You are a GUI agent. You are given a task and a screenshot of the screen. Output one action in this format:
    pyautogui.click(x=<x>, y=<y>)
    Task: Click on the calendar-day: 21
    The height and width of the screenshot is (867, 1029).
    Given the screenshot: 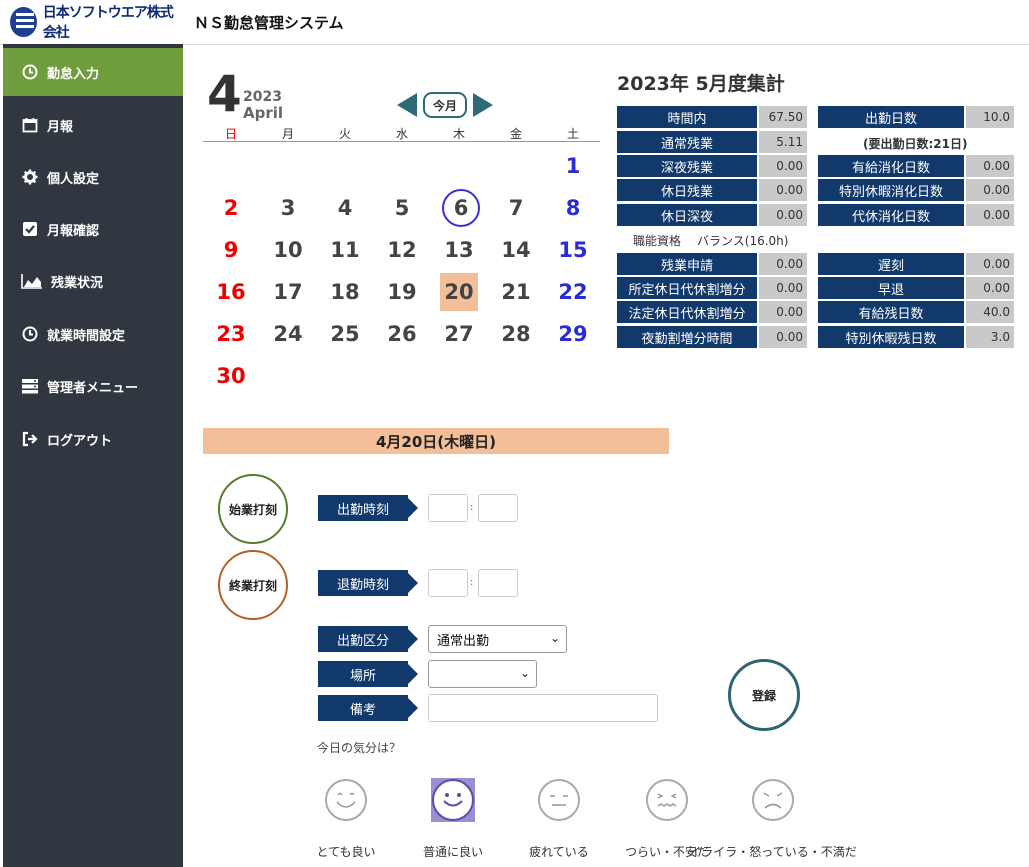 What is the action you would take?
    pyautogui.click(x=516, y=292)
    